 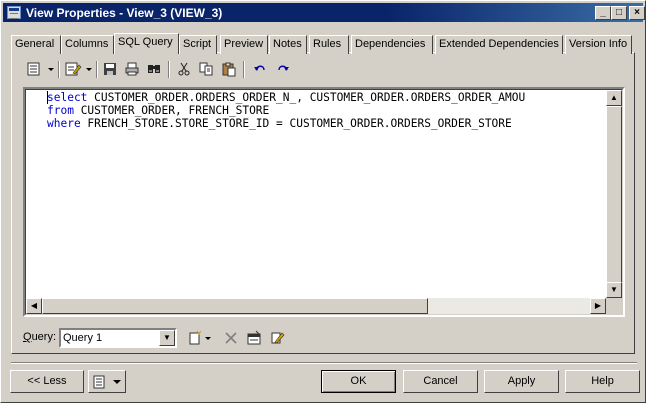 What do you see at coordinates (201, 338) in the screenshot?
I see `new-query-icon` at bounding box center [201, 338].